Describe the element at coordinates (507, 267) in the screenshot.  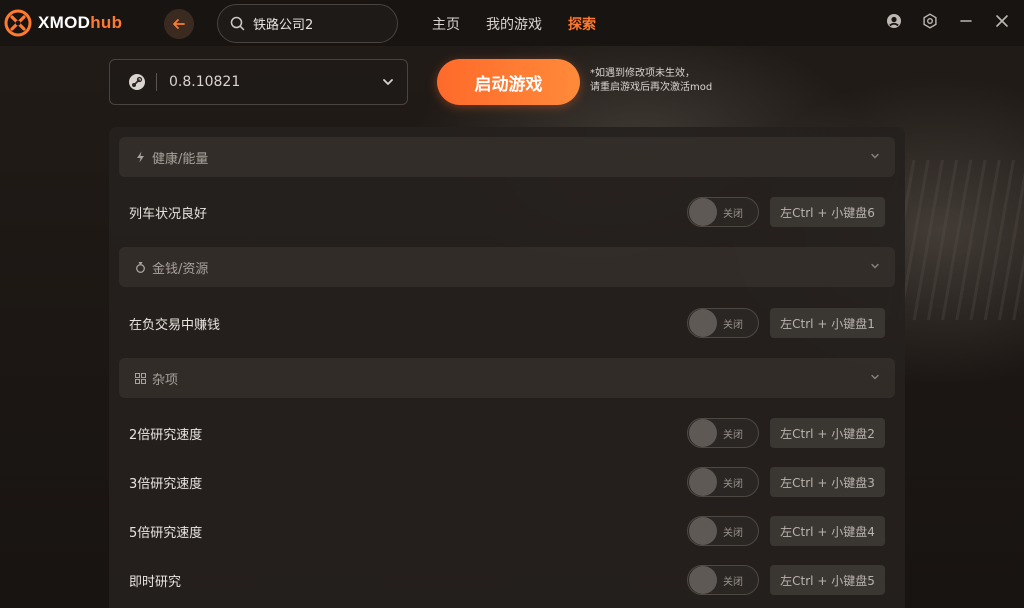
I see `section-money-resources: 金钱/资源` at that location.